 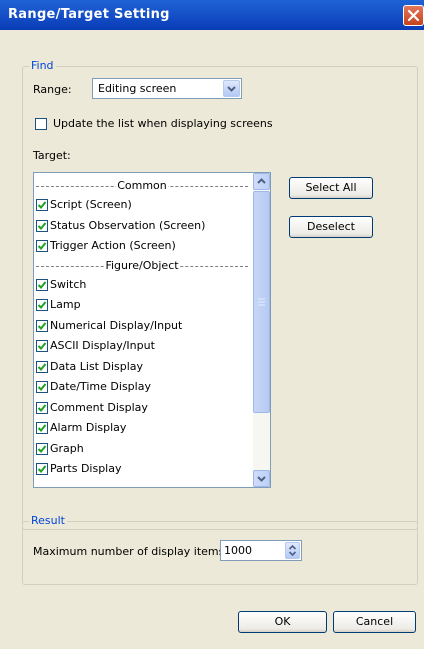 I want to click on range-label: Range:, so click(x=52, y=89).